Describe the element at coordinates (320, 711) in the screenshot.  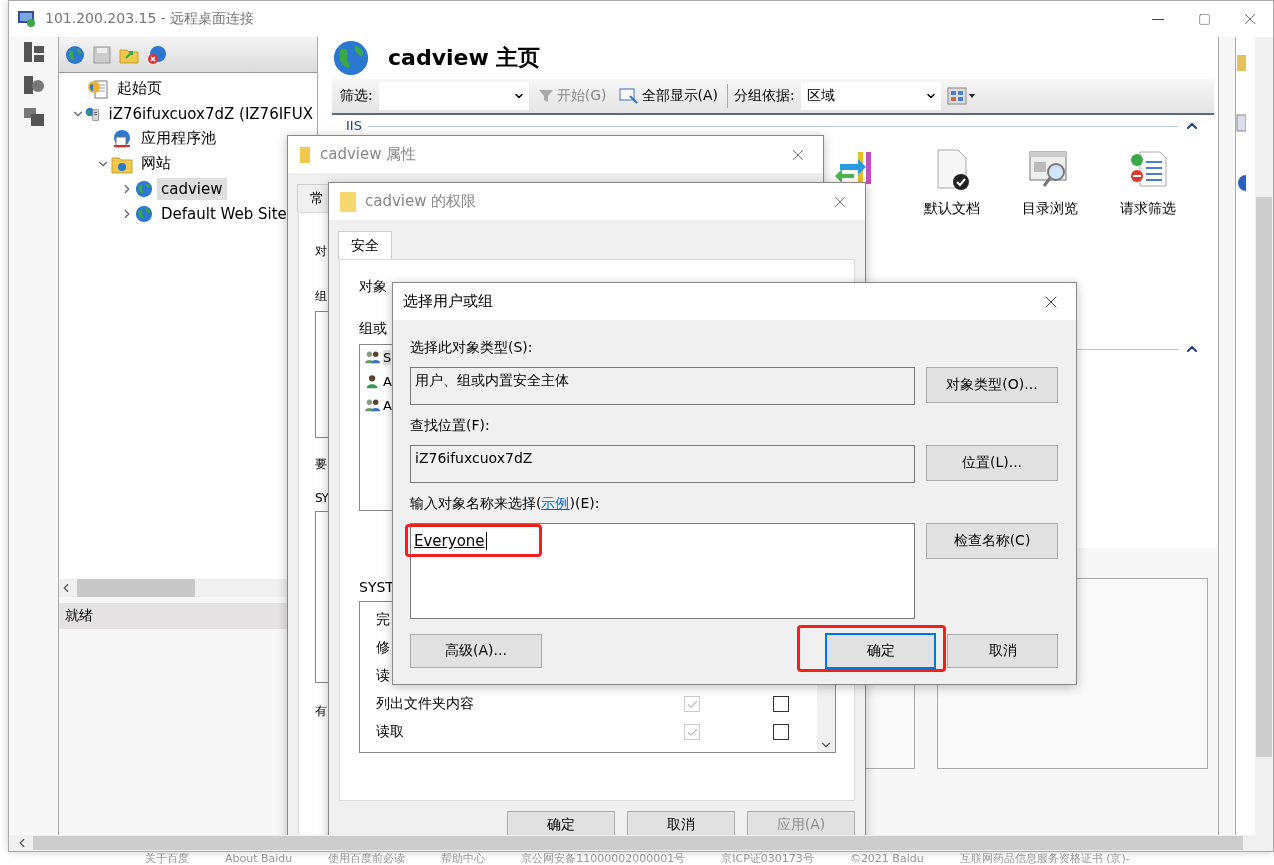
I see `label-text: 有` at that location.